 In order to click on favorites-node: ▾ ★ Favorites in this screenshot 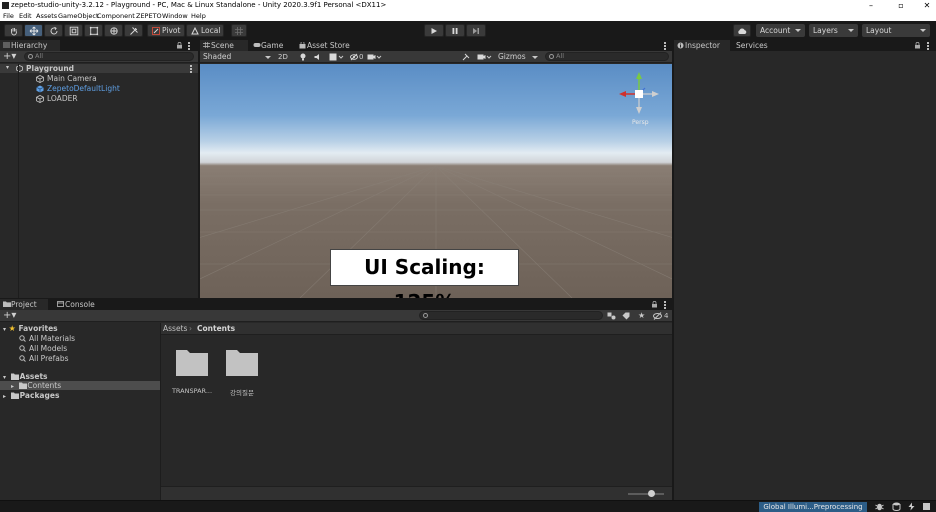, I will do `click(30, 328)`.